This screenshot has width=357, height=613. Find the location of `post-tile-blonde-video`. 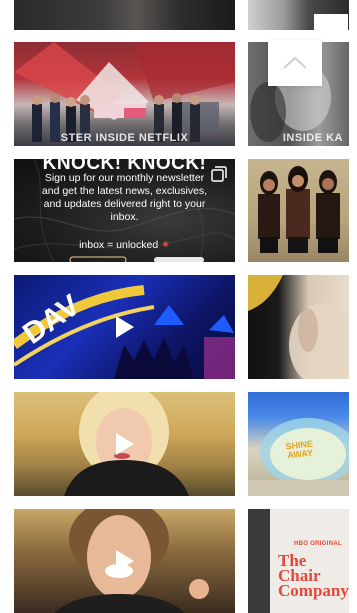

post-tile-blonde-video is located at coordinates (124, 444).